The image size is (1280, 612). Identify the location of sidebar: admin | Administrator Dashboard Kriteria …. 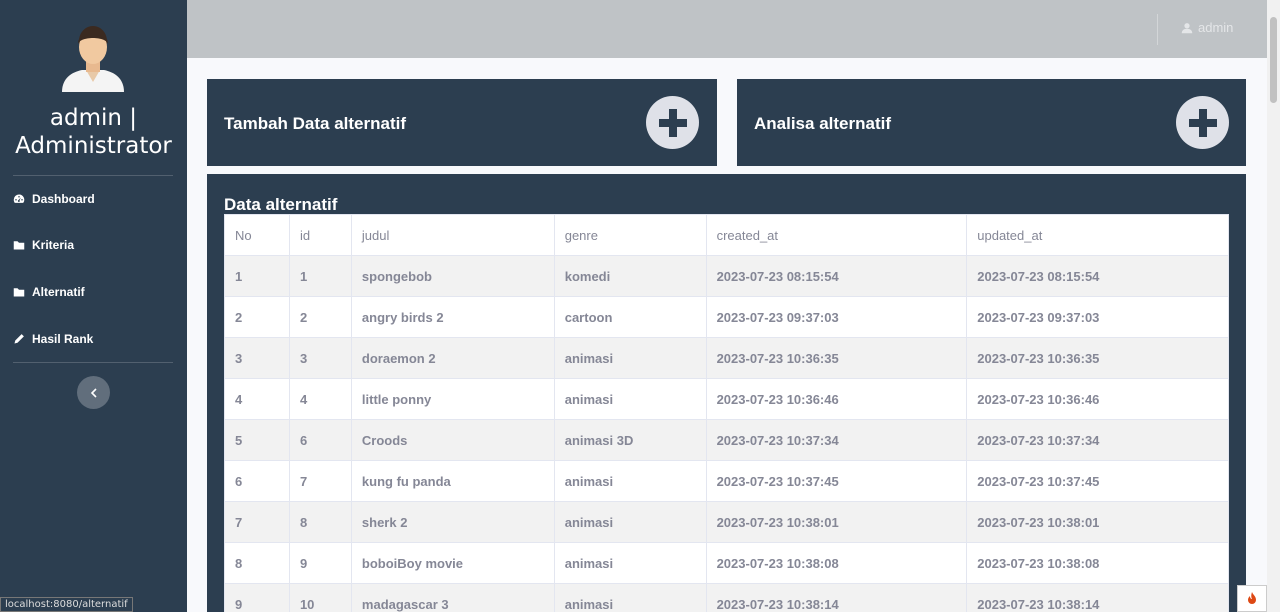
(93, 306).